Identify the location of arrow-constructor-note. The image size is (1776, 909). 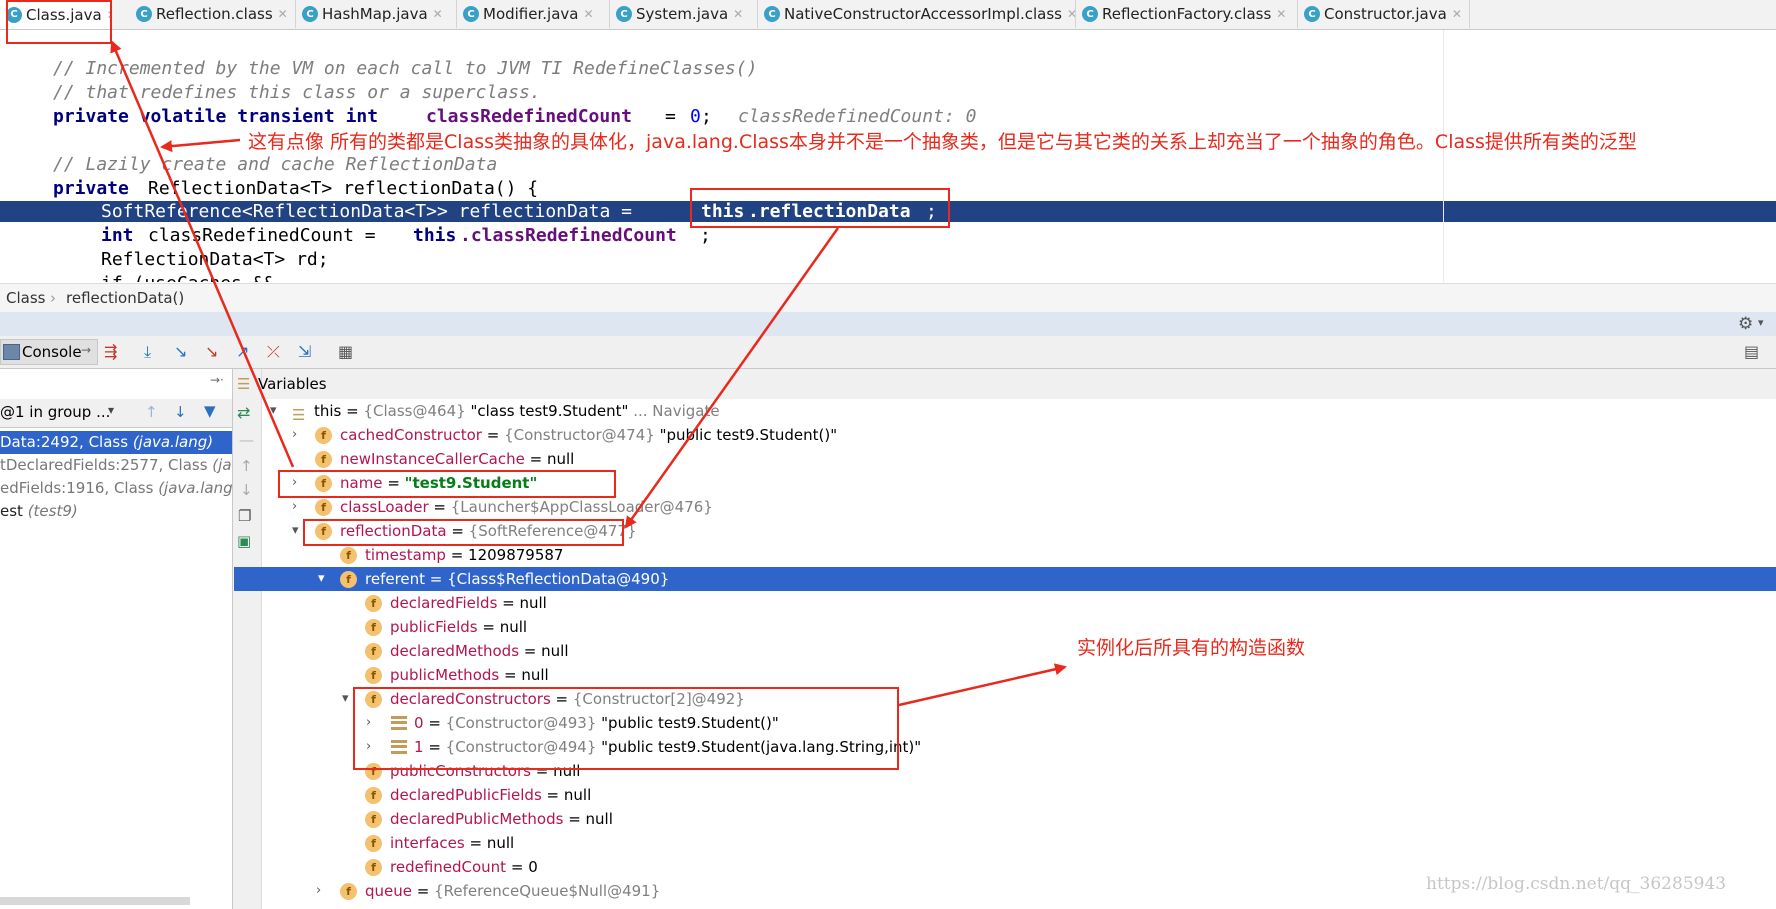
(982, 685).